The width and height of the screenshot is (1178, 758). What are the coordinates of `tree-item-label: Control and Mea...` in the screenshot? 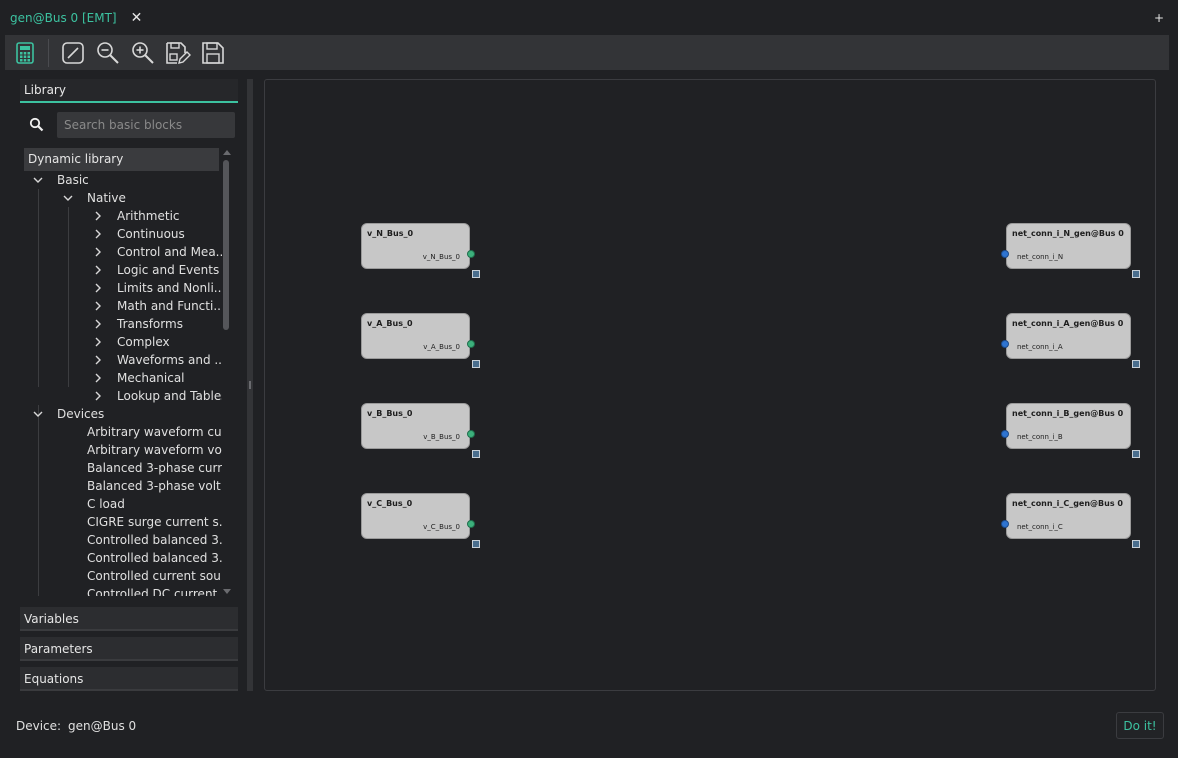 It's located at (169, 252).